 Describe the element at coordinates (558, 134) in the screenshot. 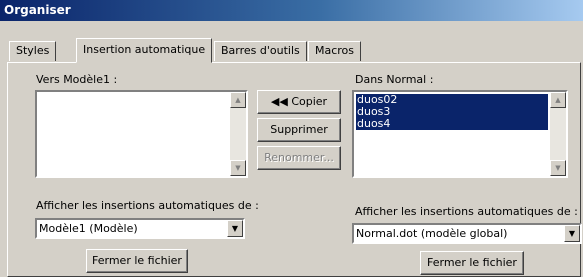

I see `right-list-scrollbar: ▲ ▼` at that location.